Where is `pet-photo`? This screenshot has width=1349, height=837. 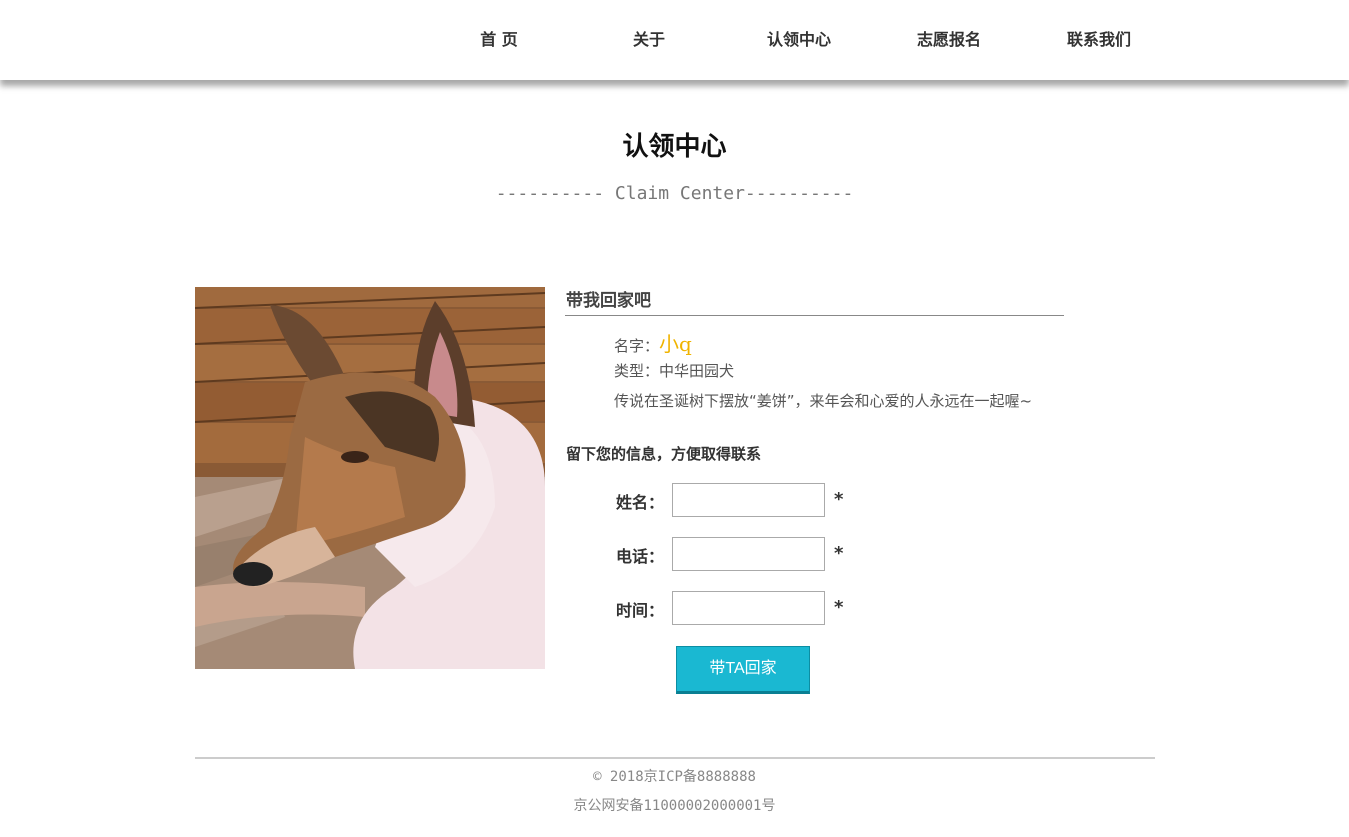 pet-photo is located at coordinates (370, 478).